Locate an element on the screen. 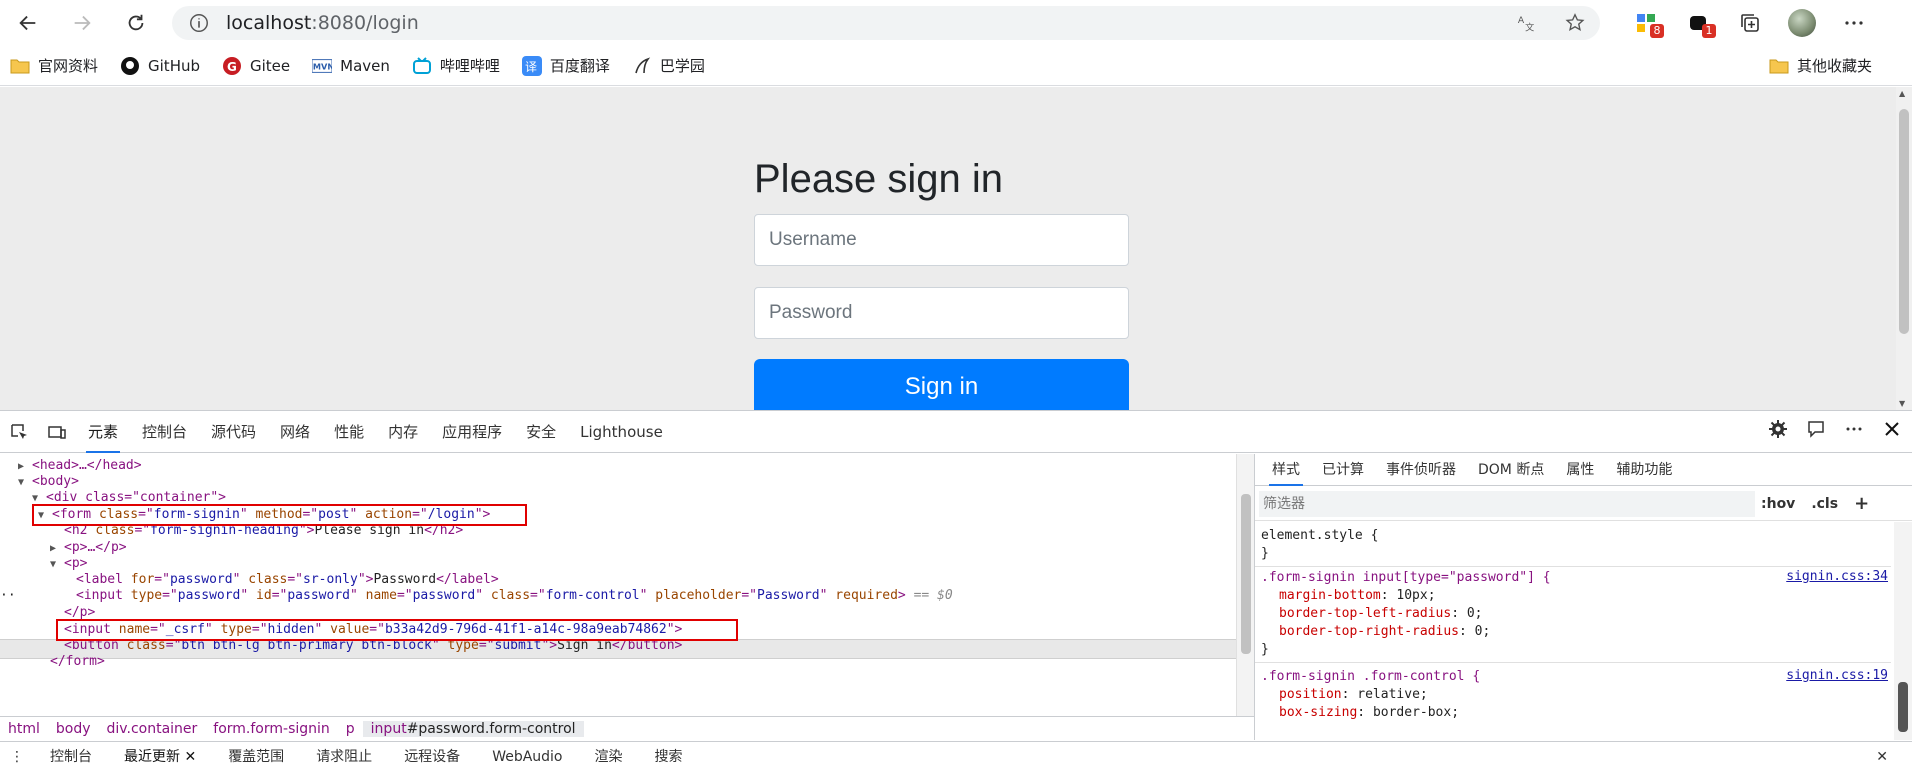  baidu-translate-icon: 译 is located at coordinates (531, 65).